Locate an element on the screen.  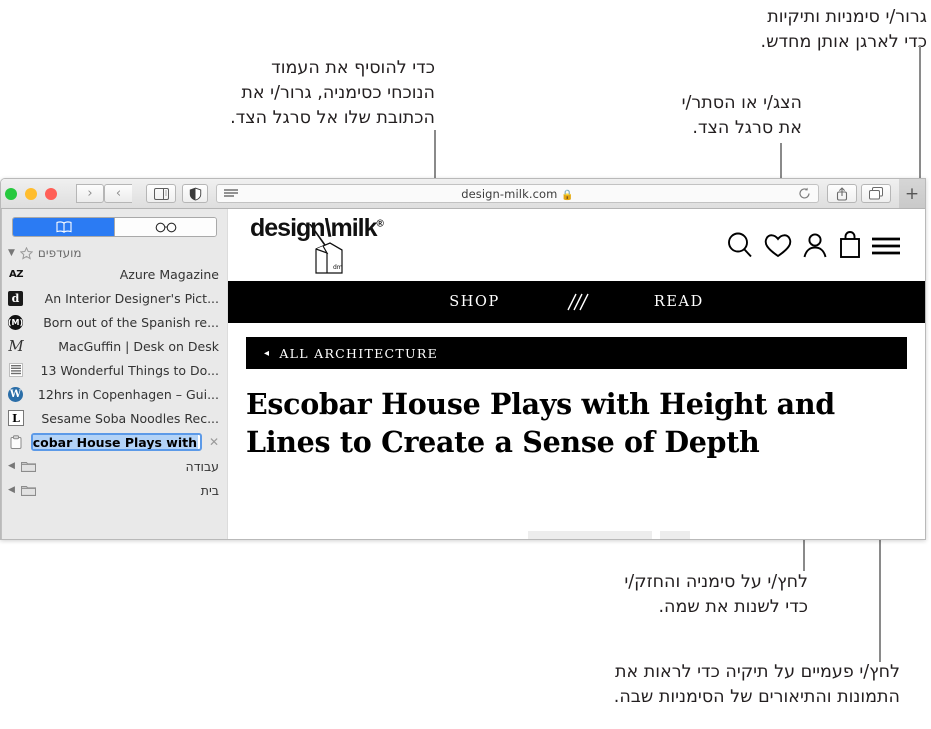
privacy-report-button is located at coordinates (195, 193).